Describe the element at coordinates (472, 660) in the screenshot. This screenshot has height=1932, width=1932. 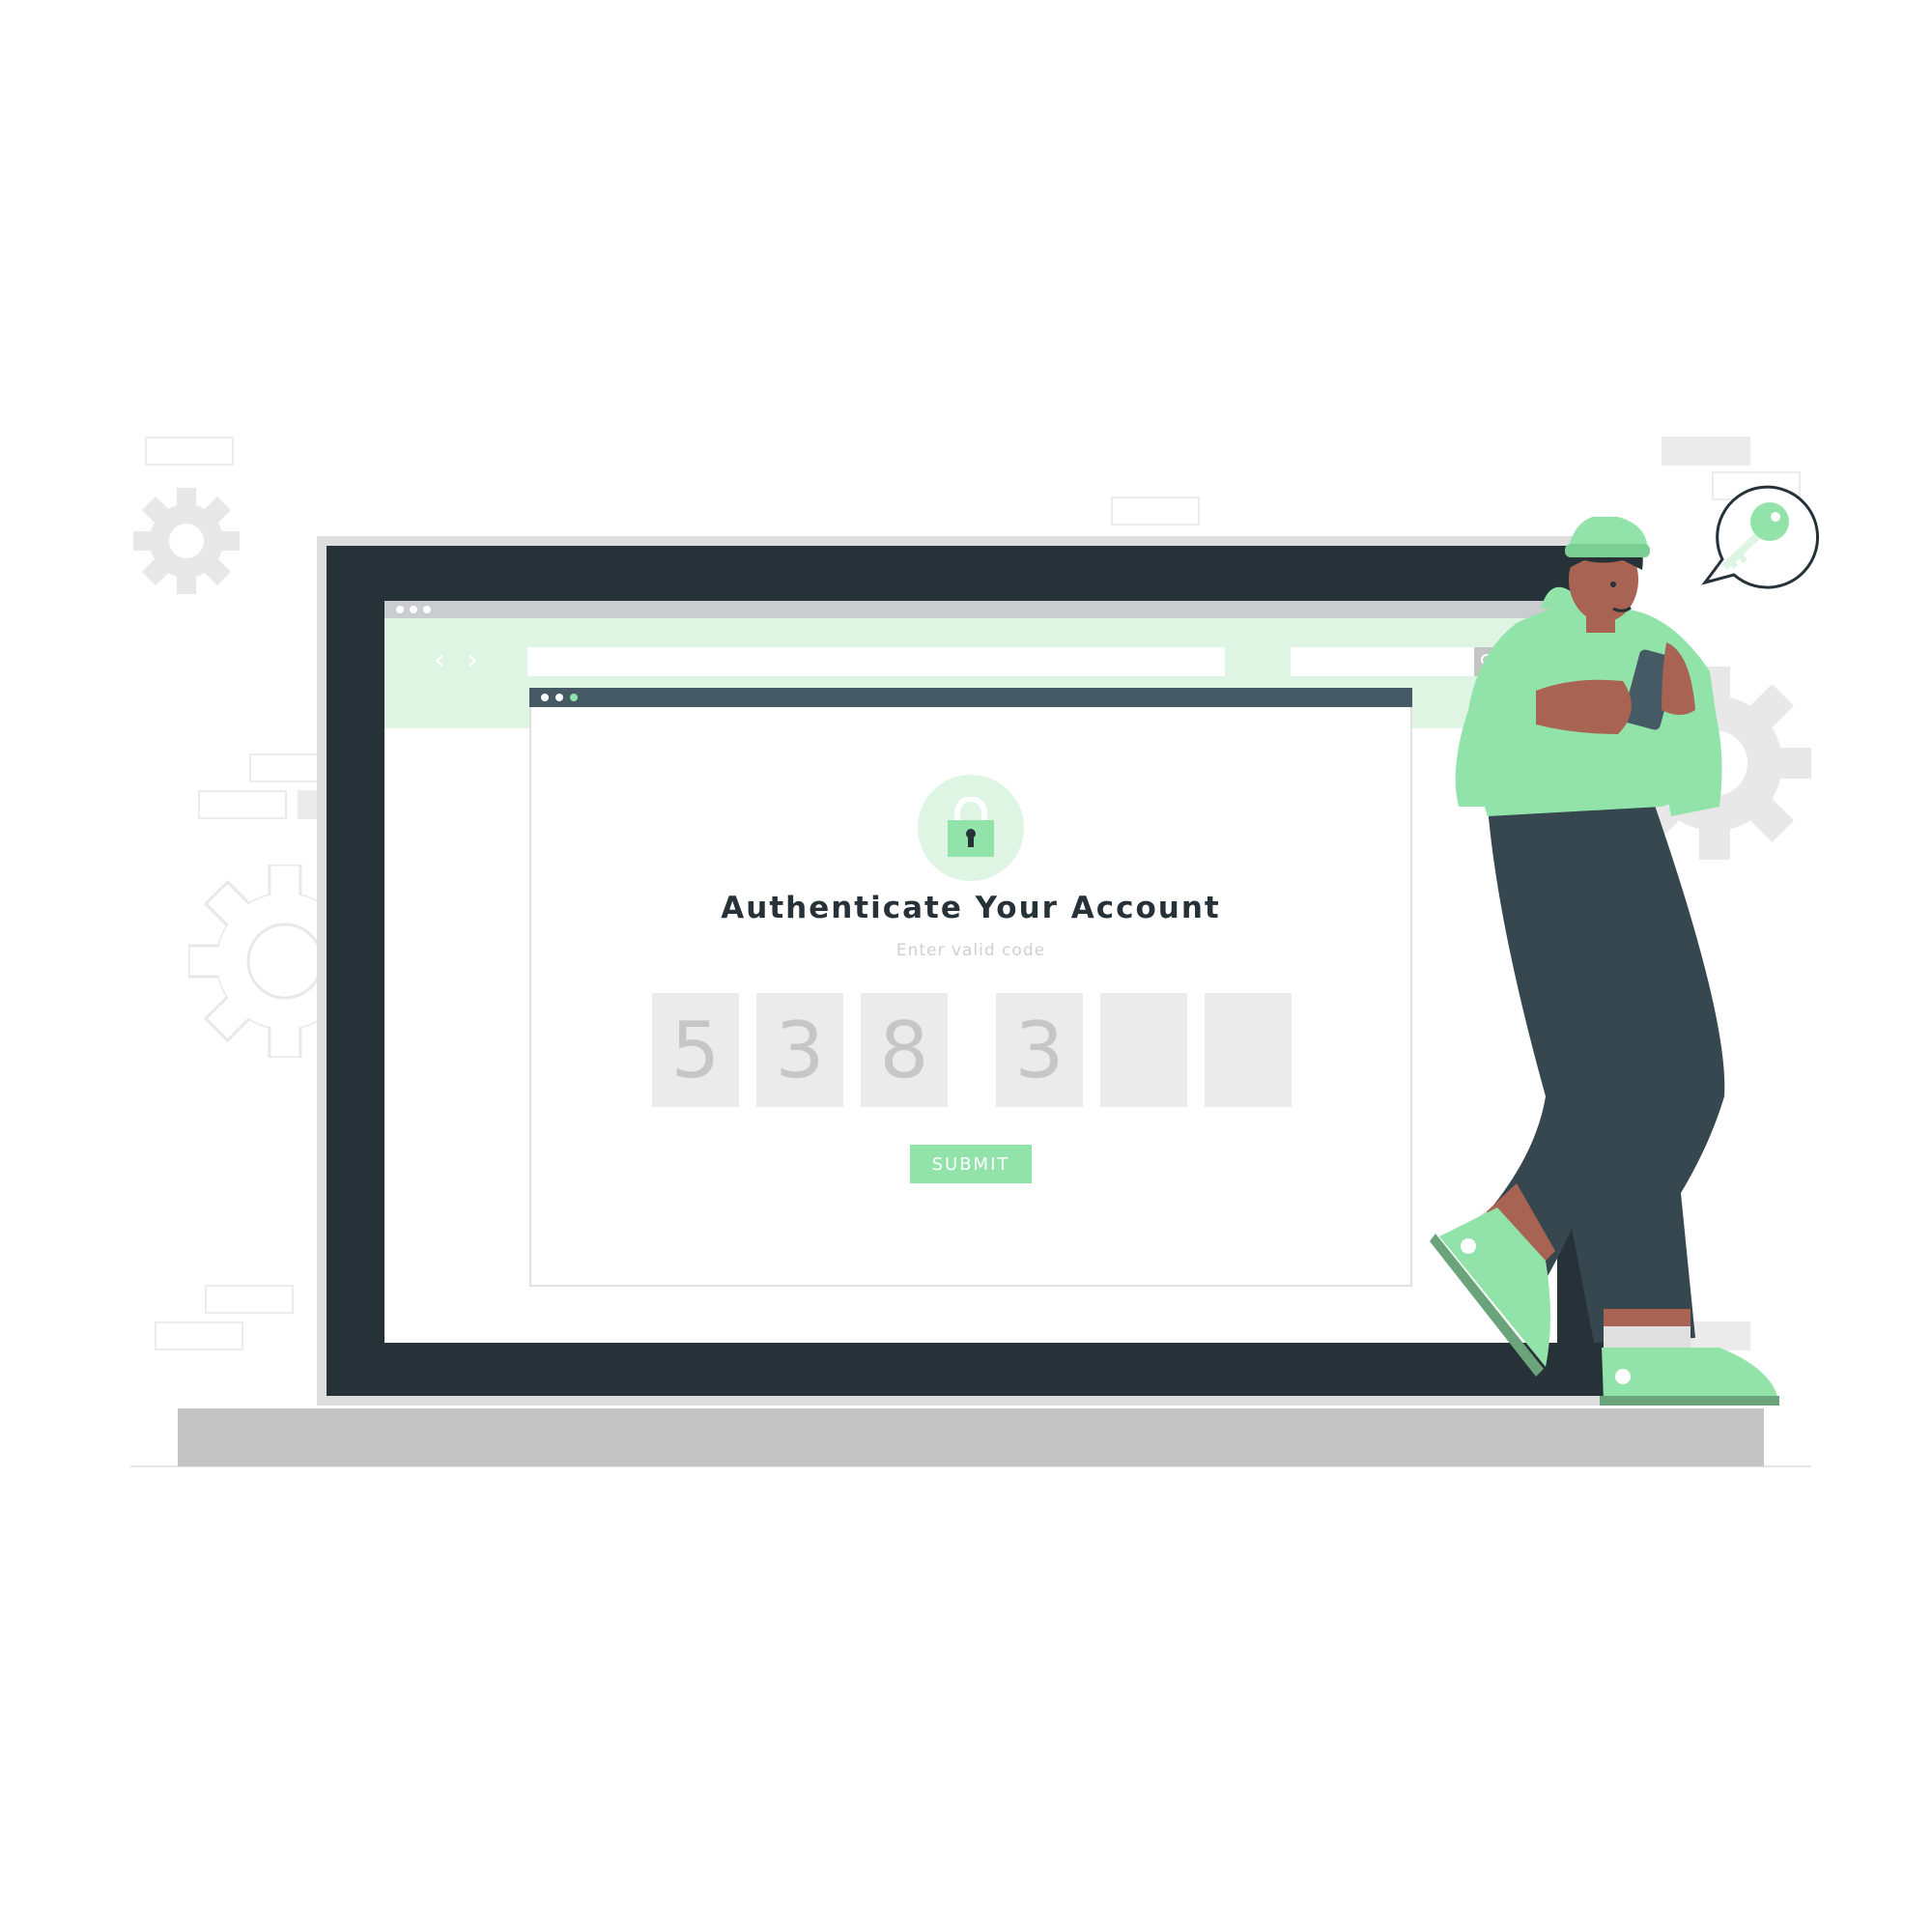
I see `forward-button: ›` at that location.